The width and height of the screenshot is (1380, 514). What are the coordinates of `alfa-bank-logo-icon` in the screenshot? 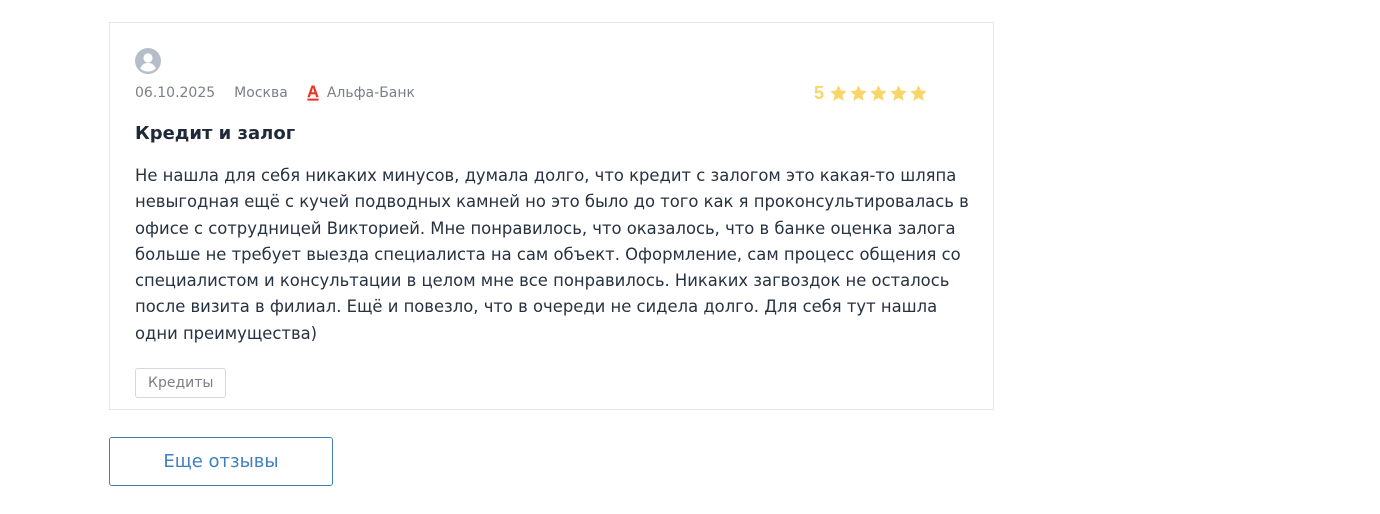 It's located at (313, 93).